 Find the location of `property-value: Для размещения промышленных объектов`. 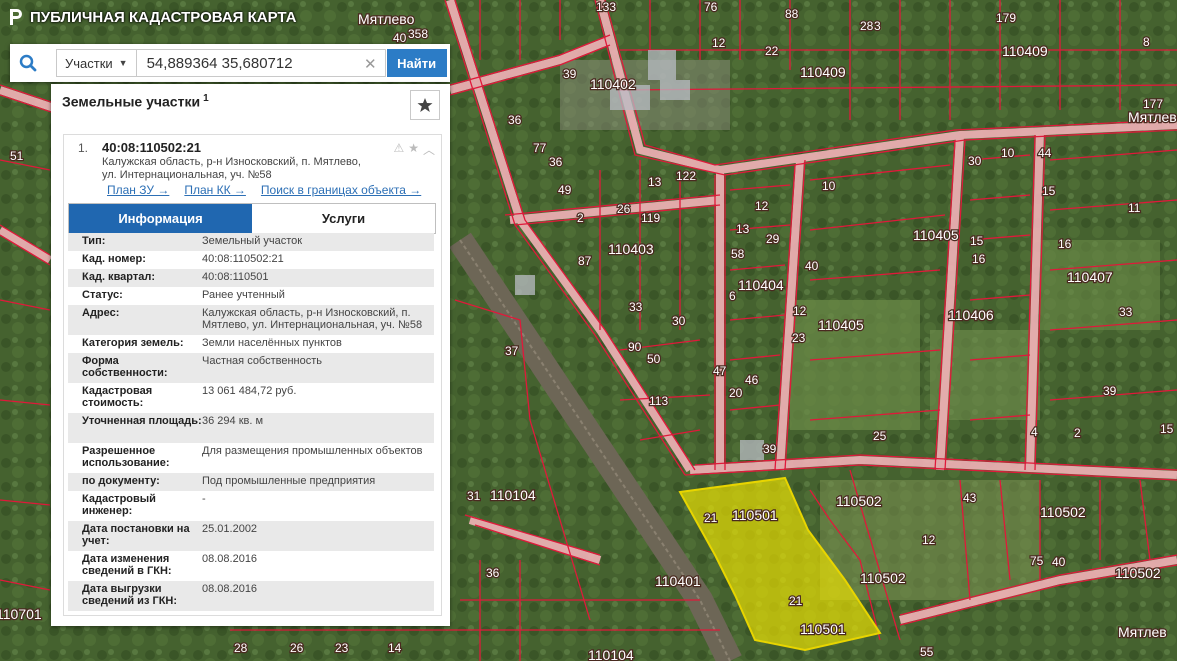

property-value: Для размещения промышленных объектов is located at coordinates (312, 451).